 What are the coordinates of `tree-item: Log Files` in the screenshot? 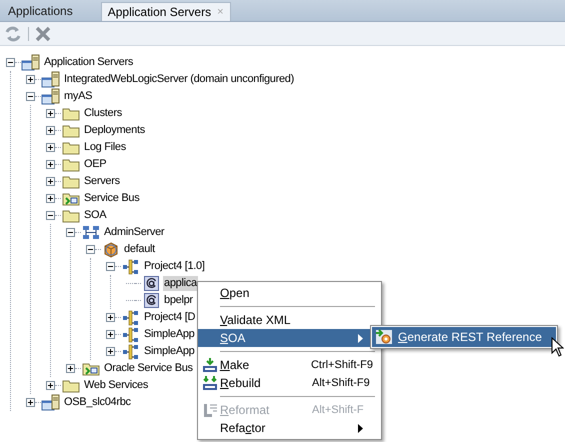 It's located at (105, 147).